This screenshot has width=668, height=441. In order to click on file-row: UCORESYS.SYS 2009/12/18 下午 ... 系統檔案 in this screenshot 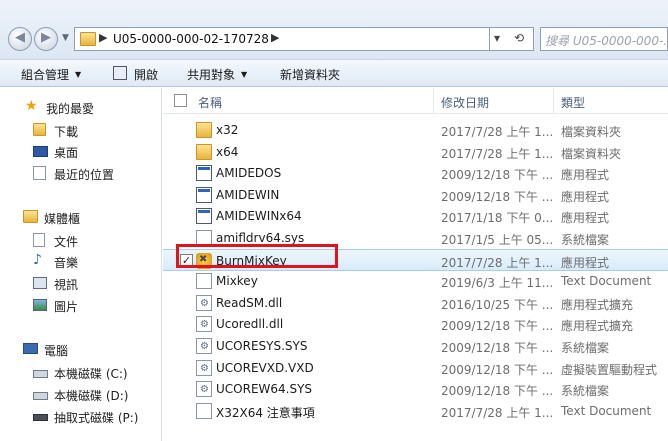, I will do `click(415, 346)`.